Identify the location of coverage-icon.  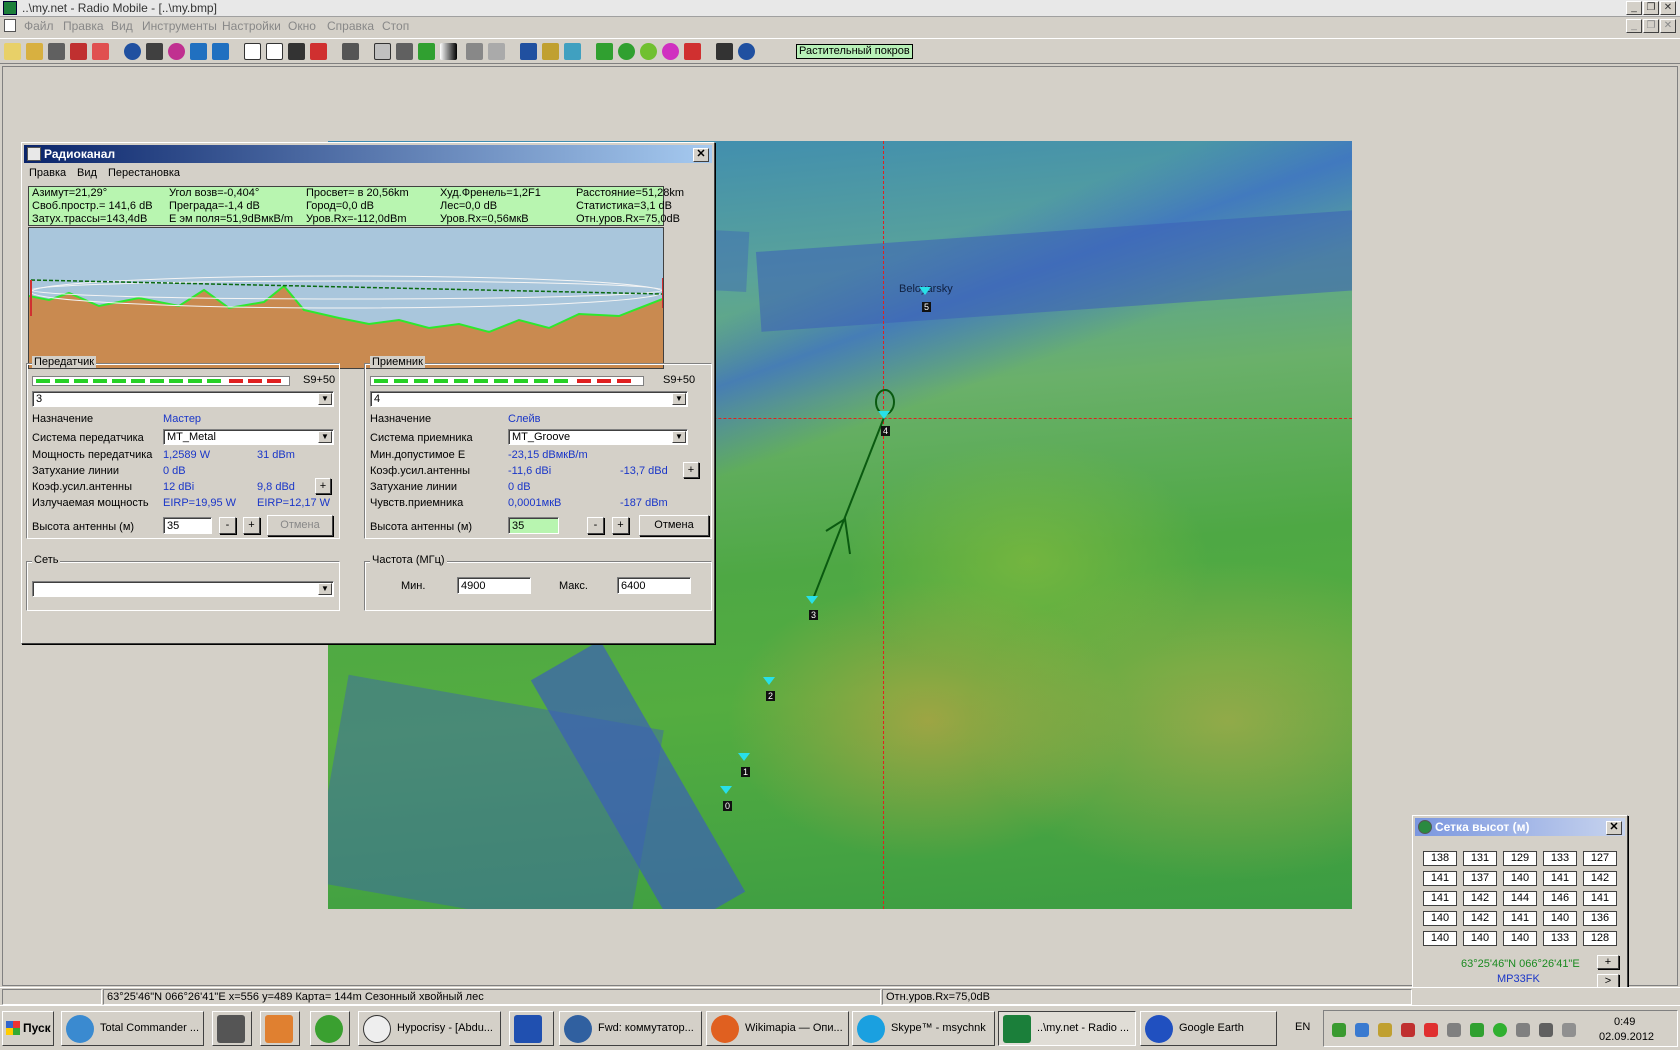
(626, 51).